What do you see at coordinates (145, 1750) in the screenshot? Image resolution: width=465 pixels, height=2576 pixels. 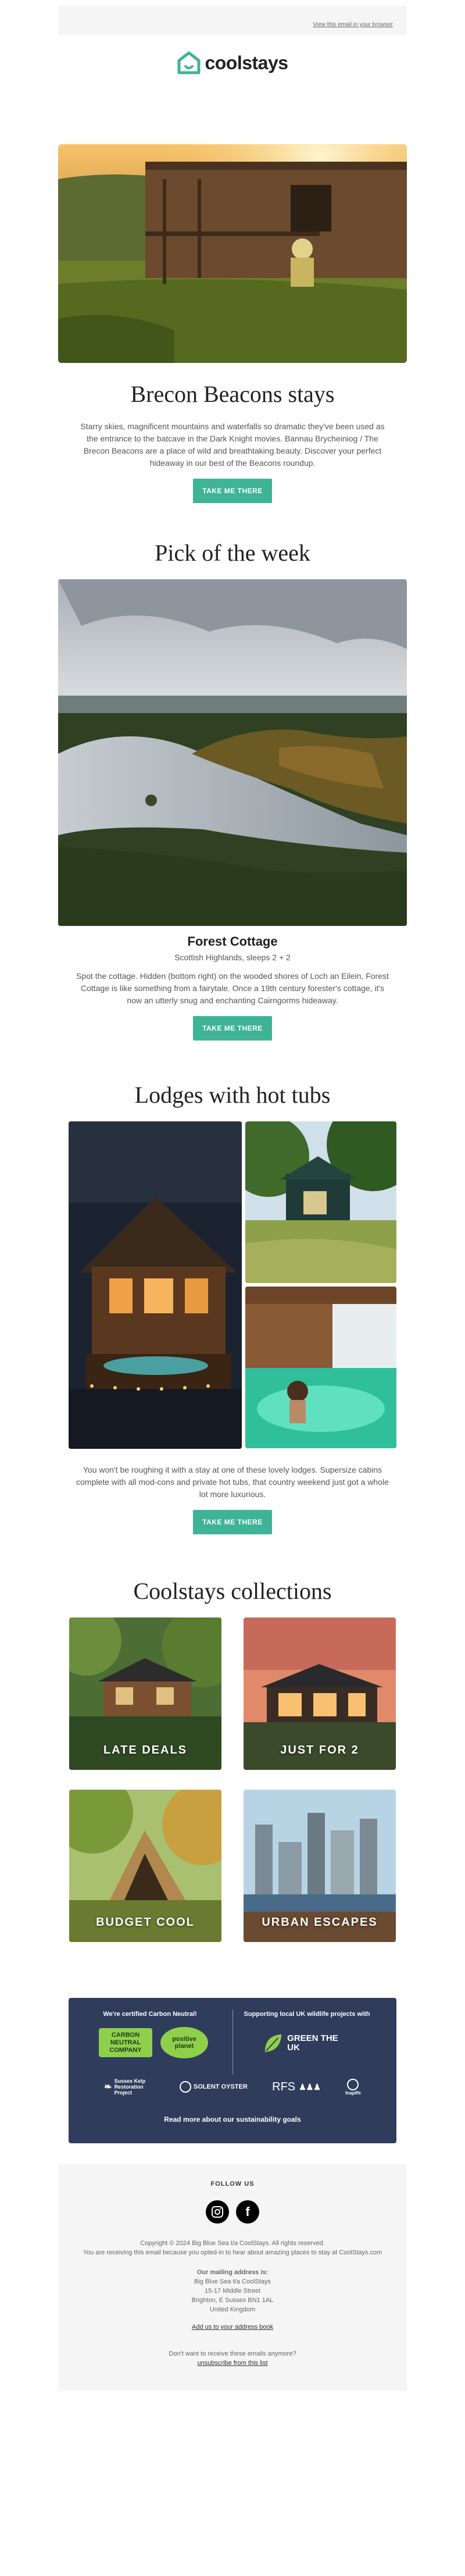 I see `collection-label: LATE DEALS` at bounding box center [145, 1750].